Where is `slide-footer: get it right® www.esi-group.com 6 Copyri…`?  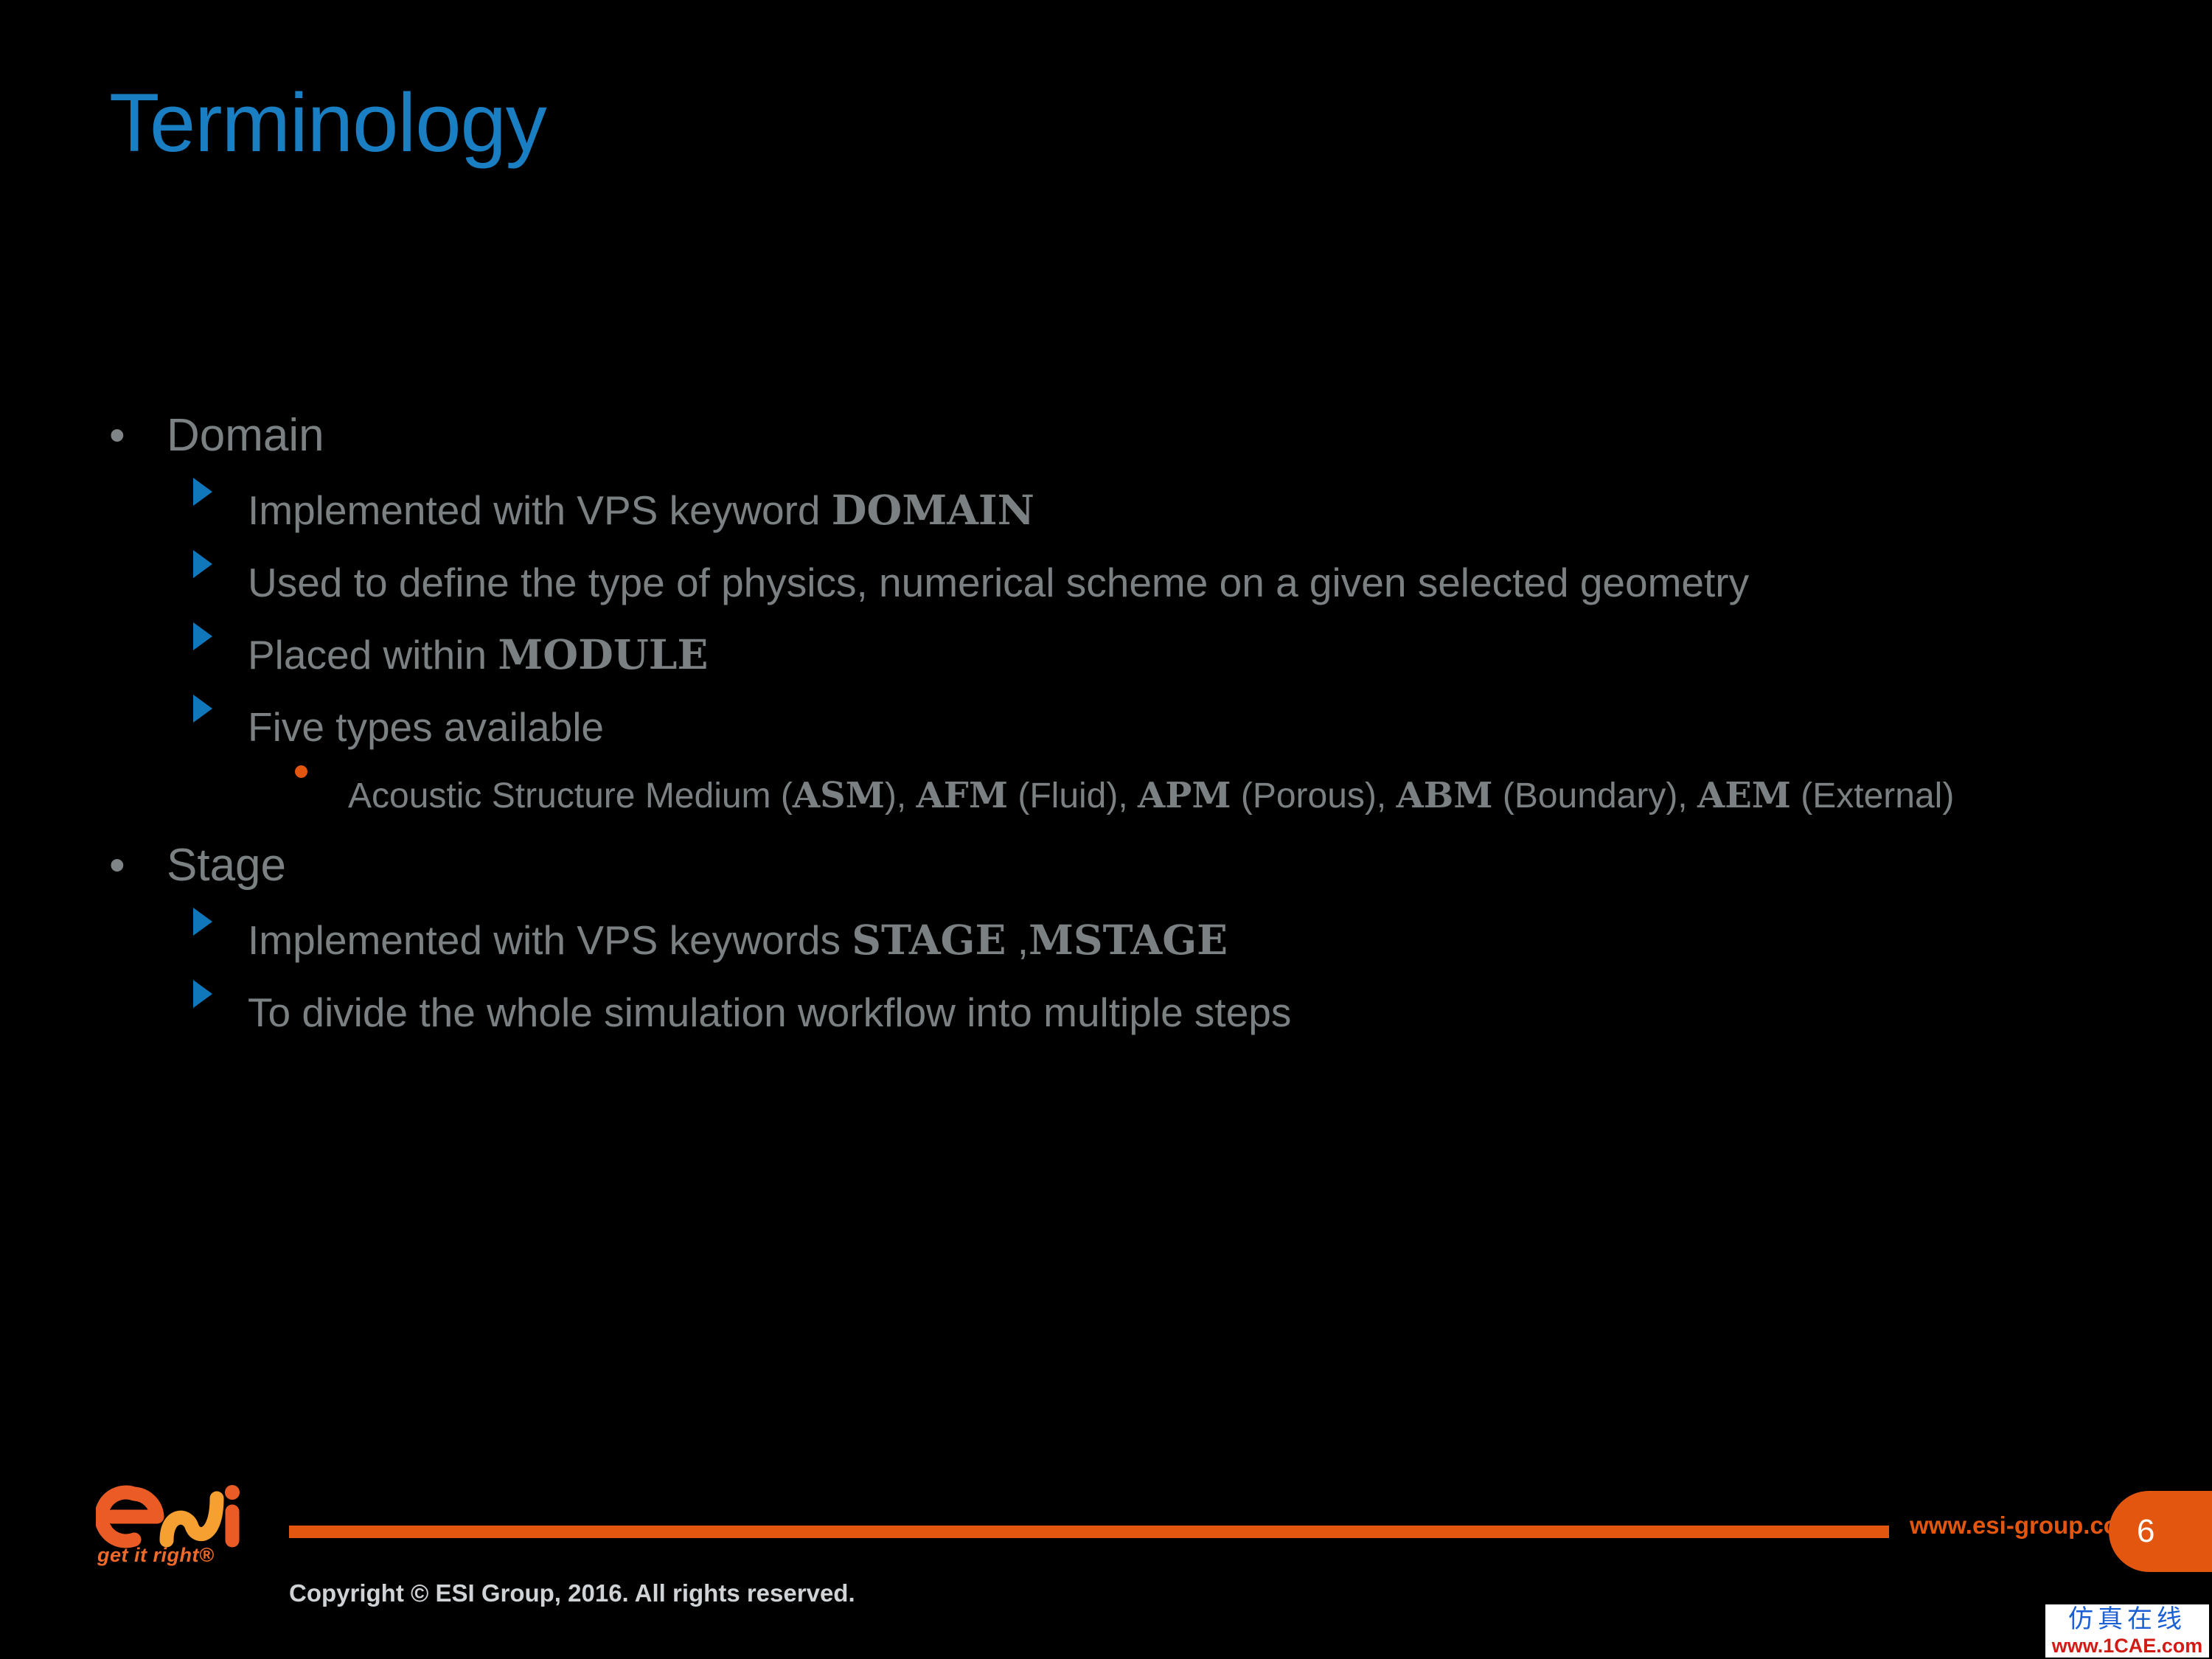 slide-footer: get it right® www.esi-group.com 6 Copyri… is located at coordinates (1106, 1563).